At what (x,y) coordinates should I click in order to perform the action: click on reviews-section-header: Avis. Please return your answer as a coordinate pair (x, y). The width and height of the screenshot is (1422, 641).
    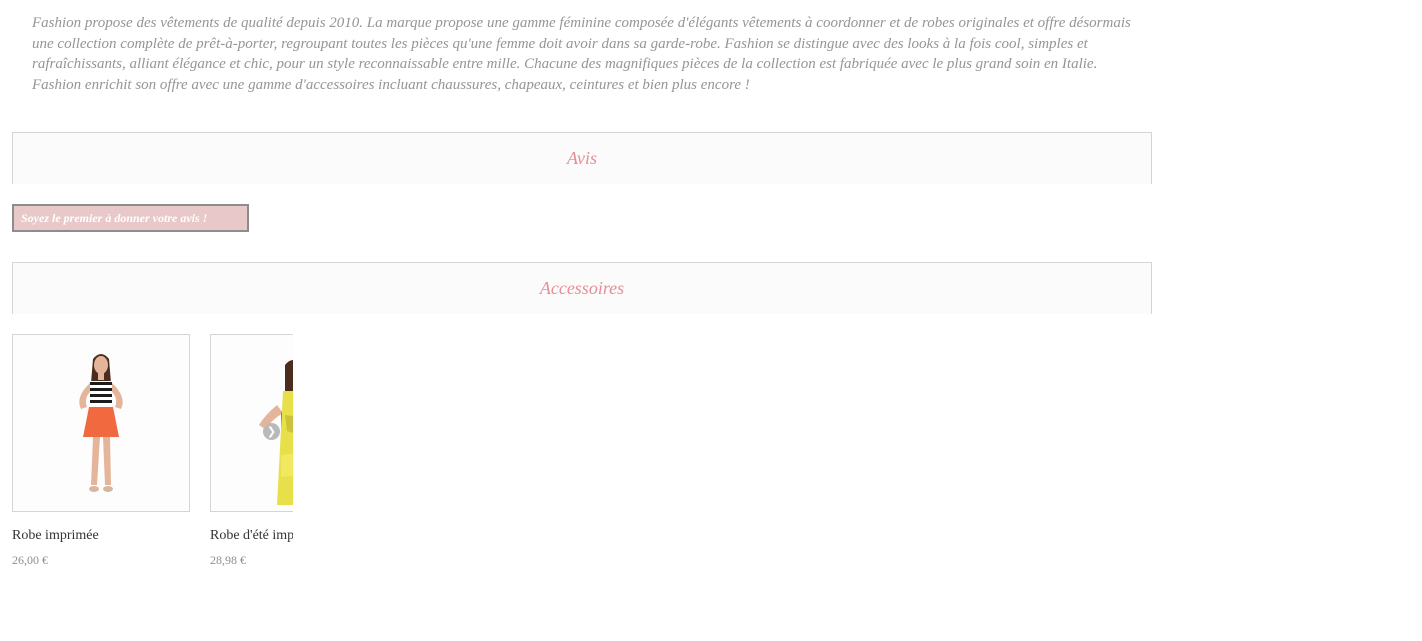
    Looking at the image, I should click on (582, 158).